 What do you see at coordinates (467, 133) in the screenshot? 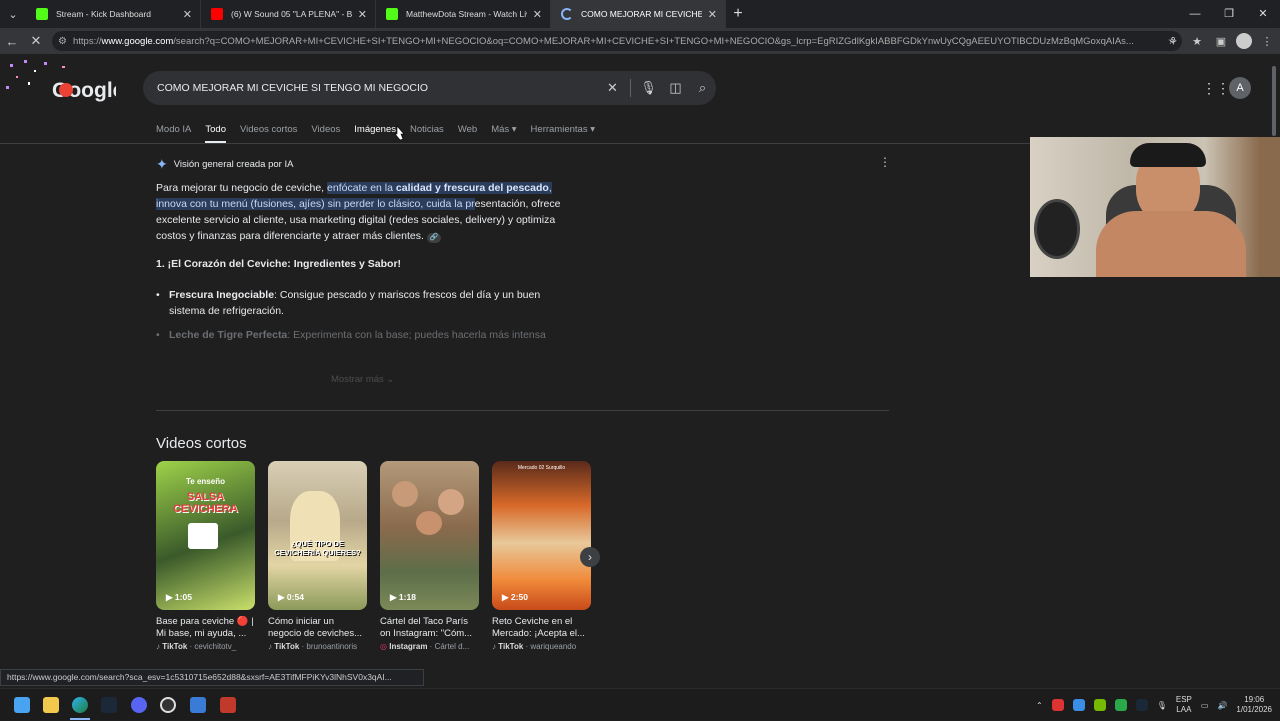
I see `tab-web: Web` at bounding box center [467, 133].